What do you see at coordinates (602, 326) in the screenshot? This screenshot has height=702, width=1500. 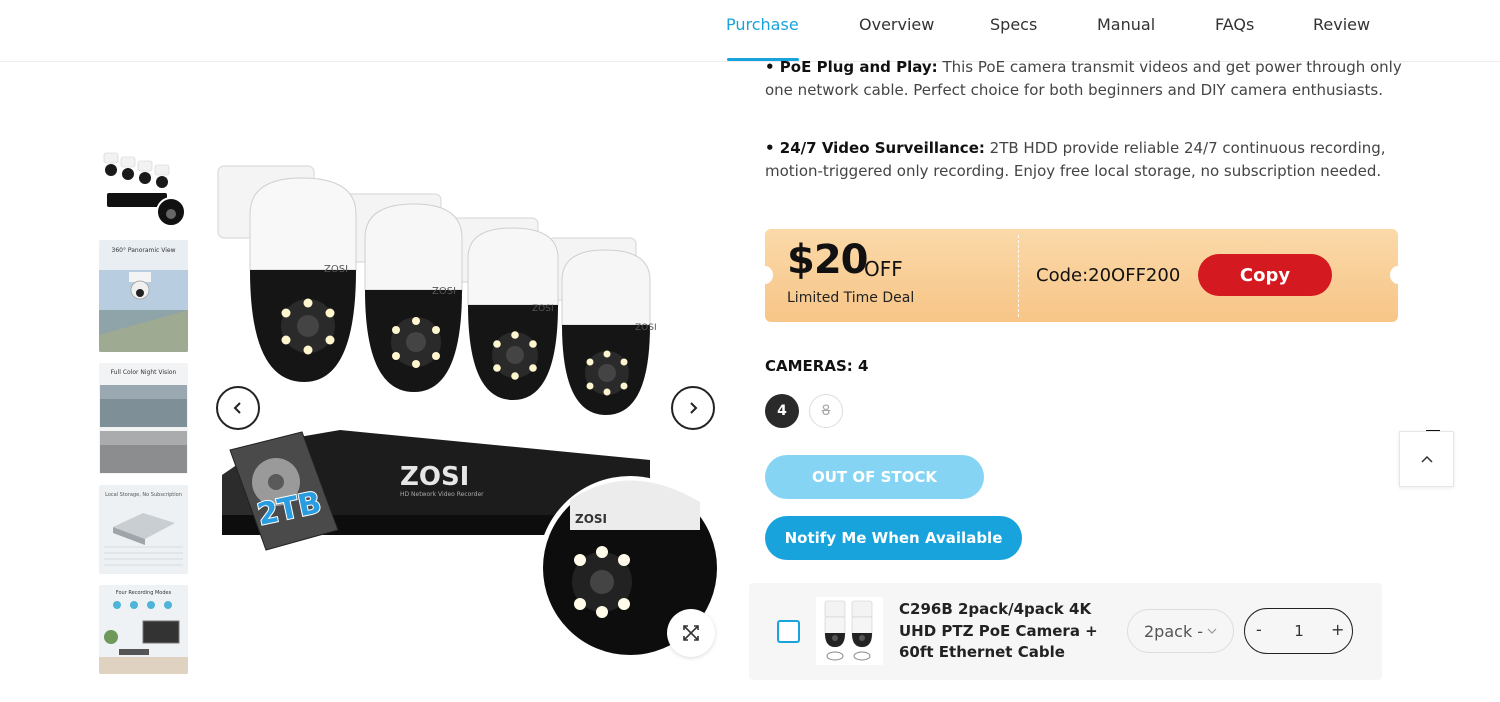 I see `camera-4: ZOSI` at bounding box center [602, 326].